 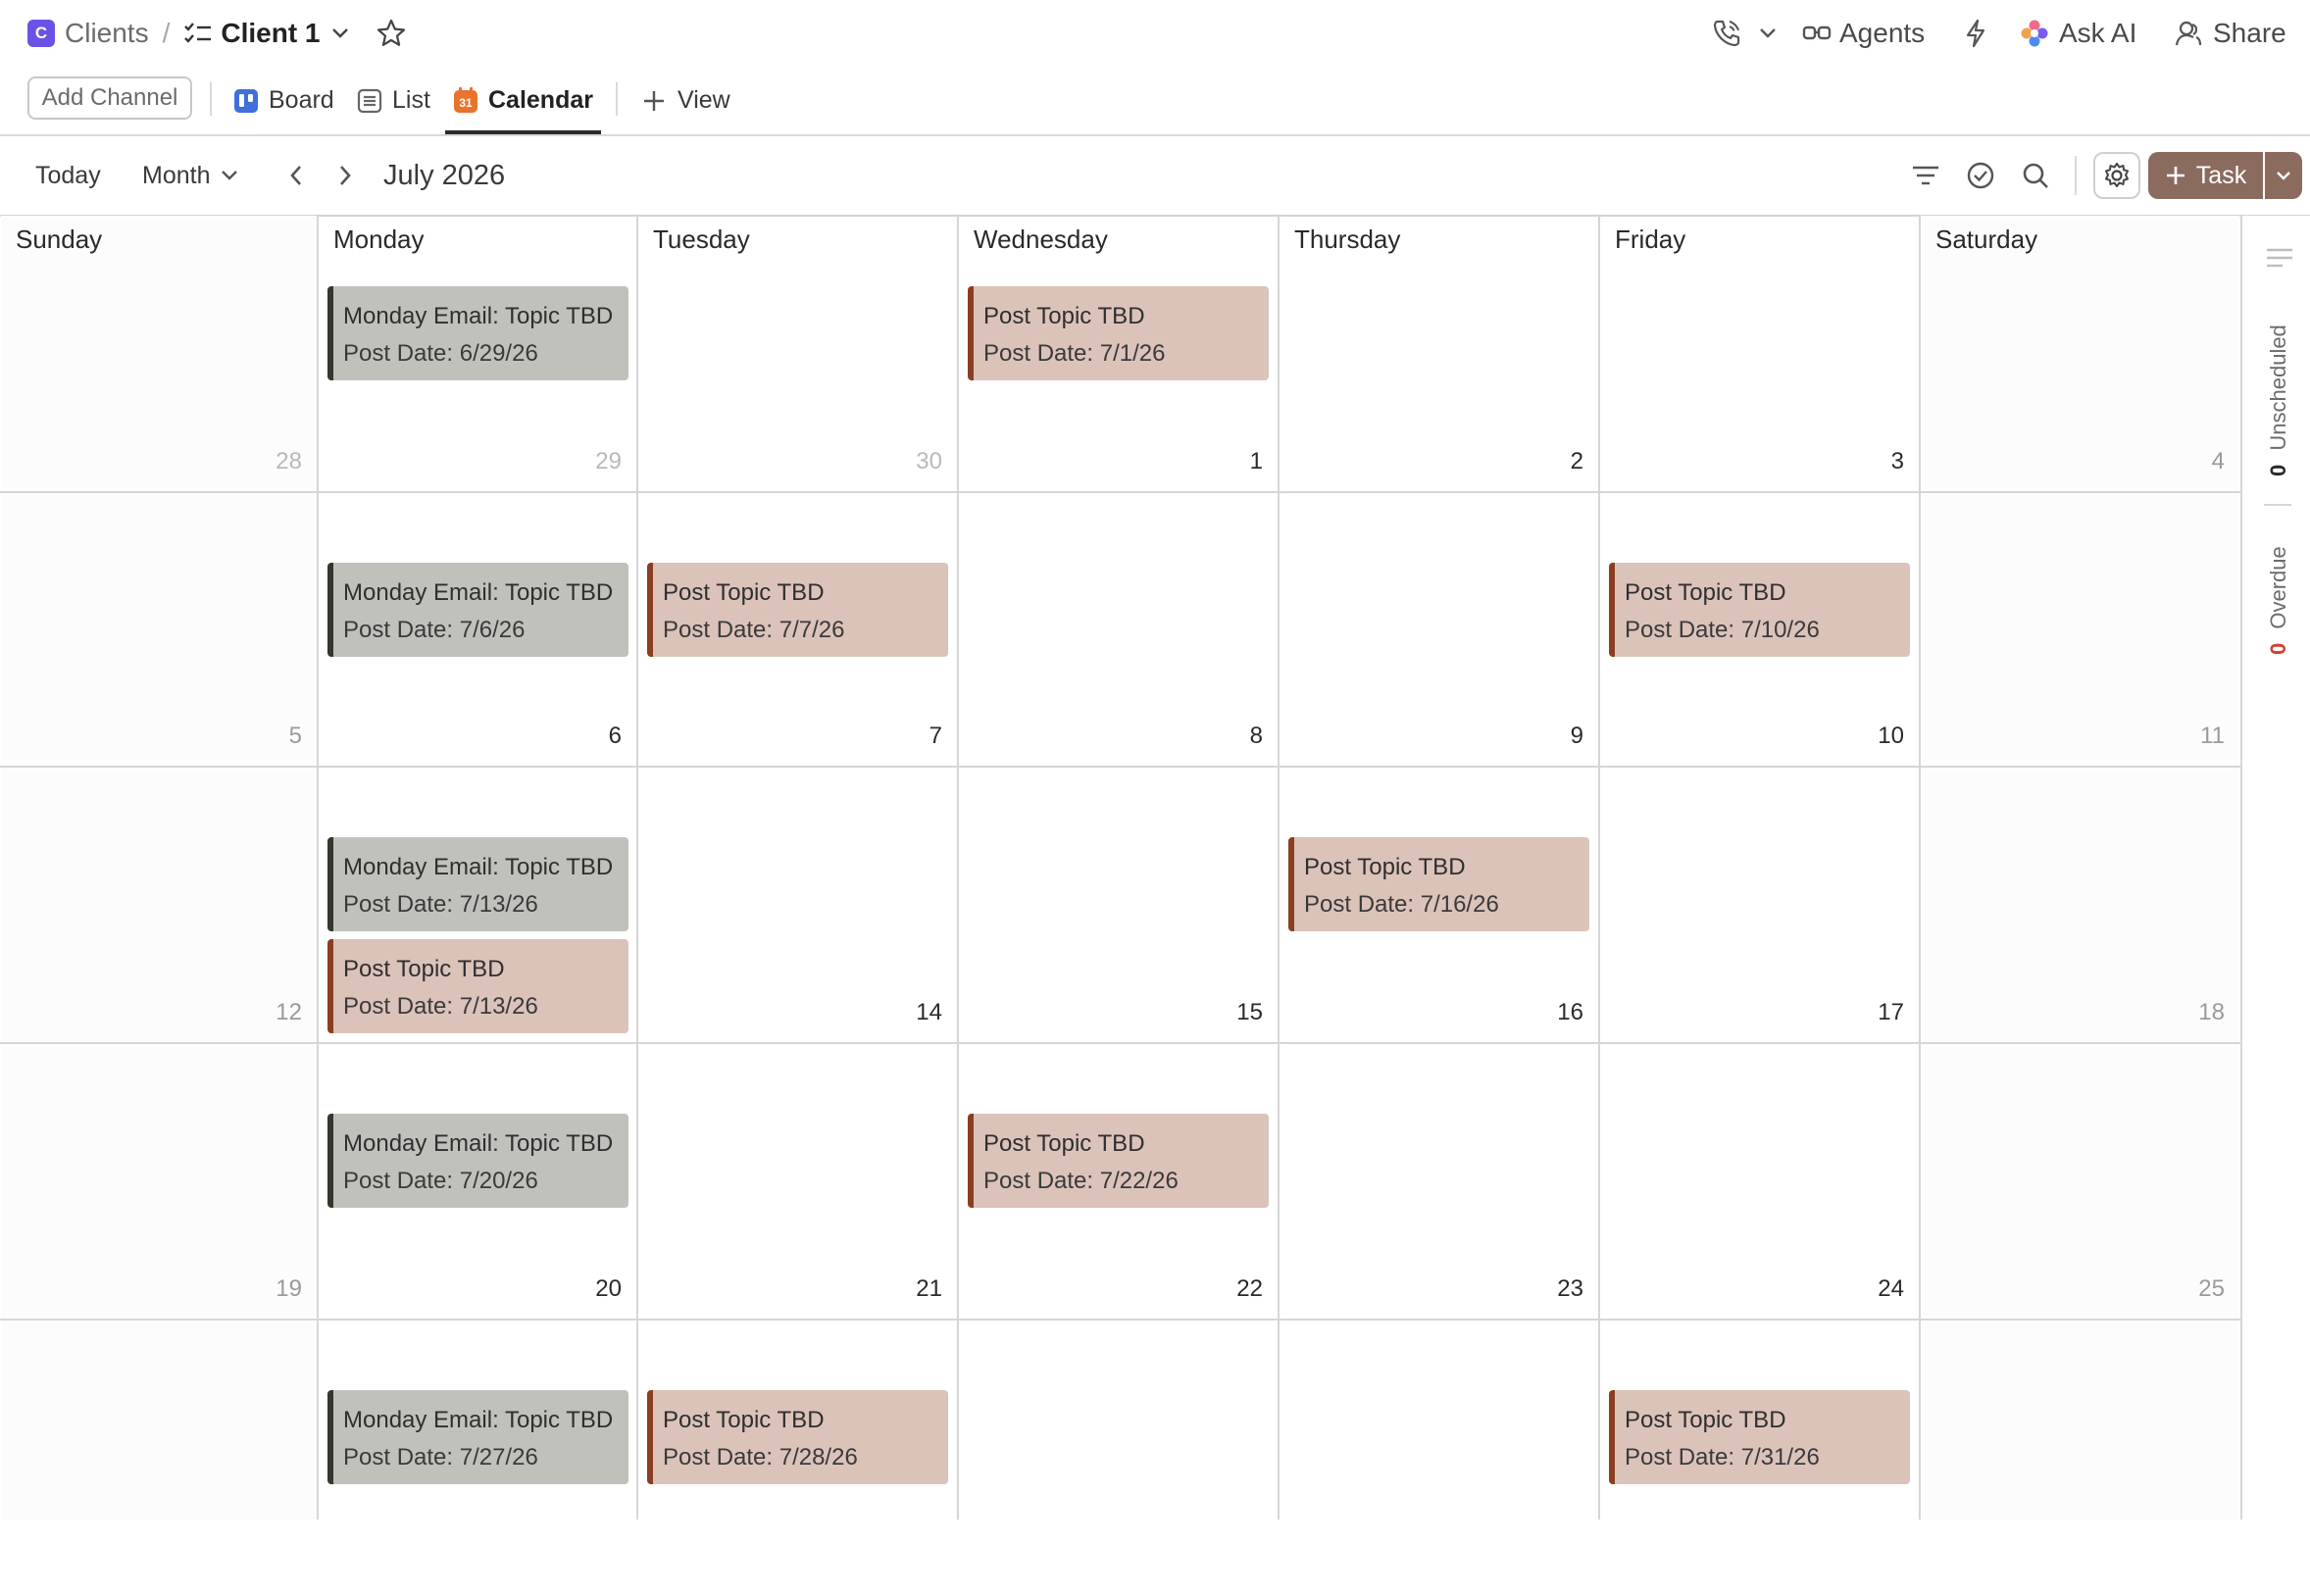 What do you see at coordinates (440, 1006) in the screenshot?
I see `event-post-date: Post Date: 7/13/26` at bounding box center [440, 1006].